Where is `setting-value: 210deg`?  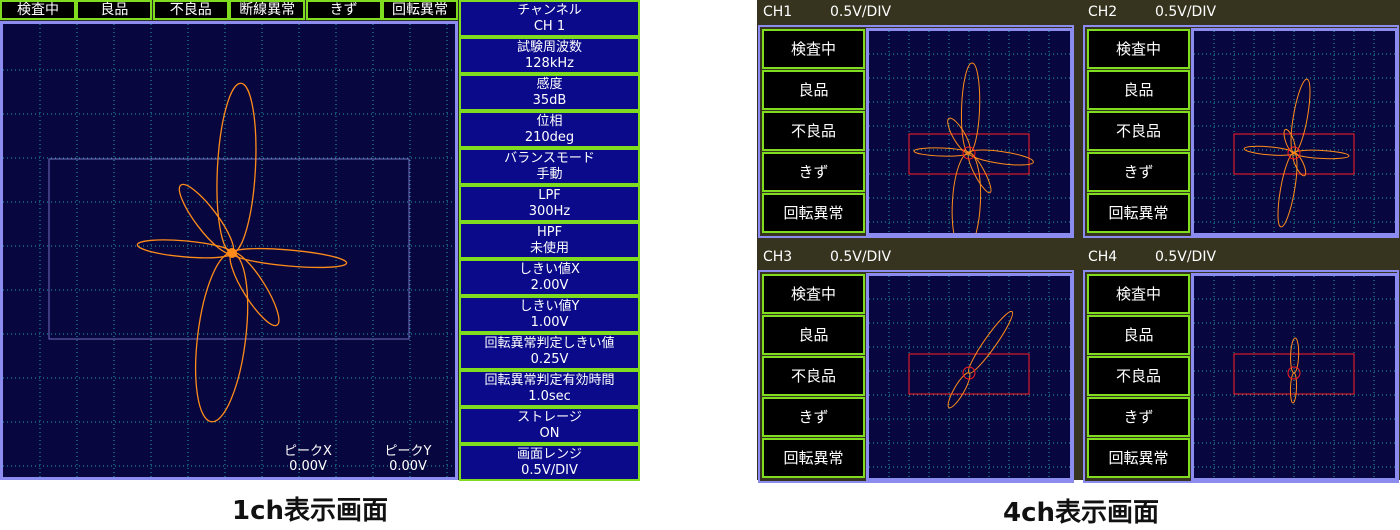 setting-value: 210deg is located at coordinates (549, 137).